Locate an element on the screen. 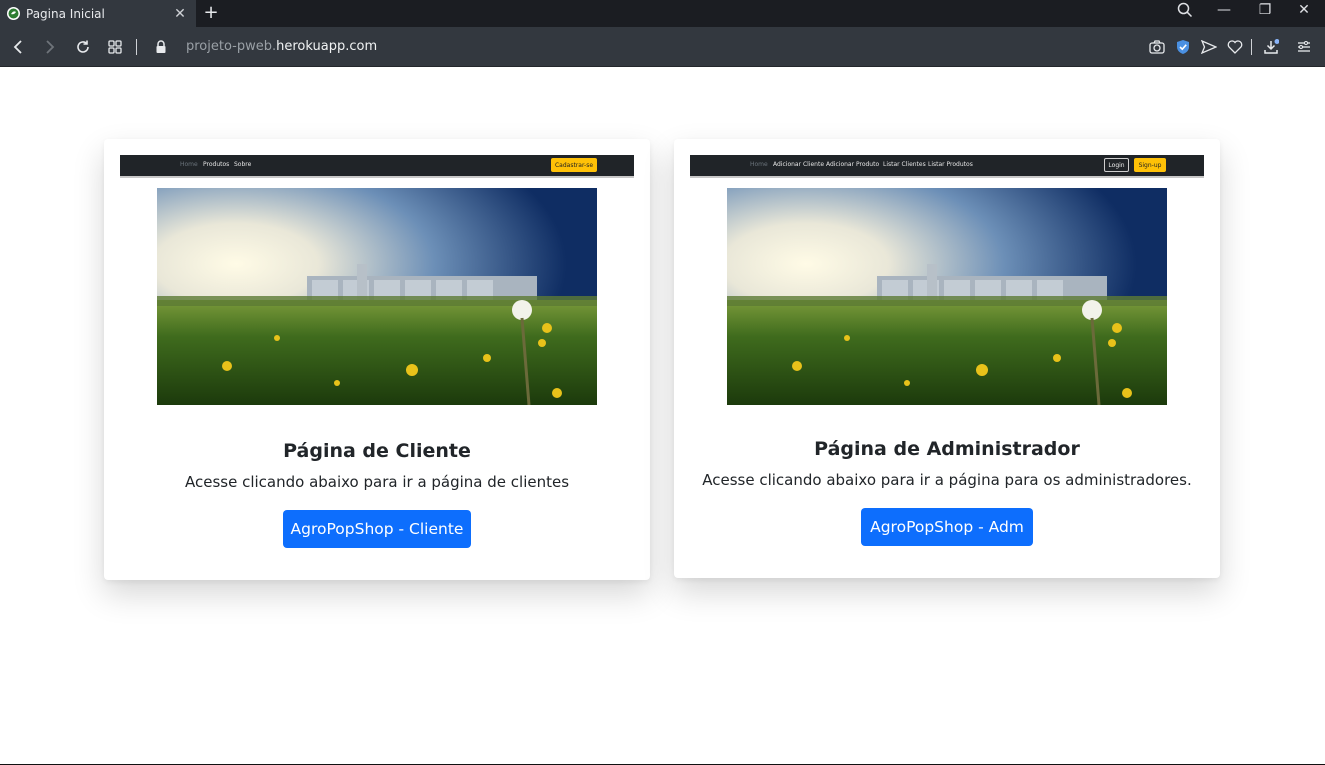  preview-nav-link: Adicionar Produto is located at coordinates (853, 164).